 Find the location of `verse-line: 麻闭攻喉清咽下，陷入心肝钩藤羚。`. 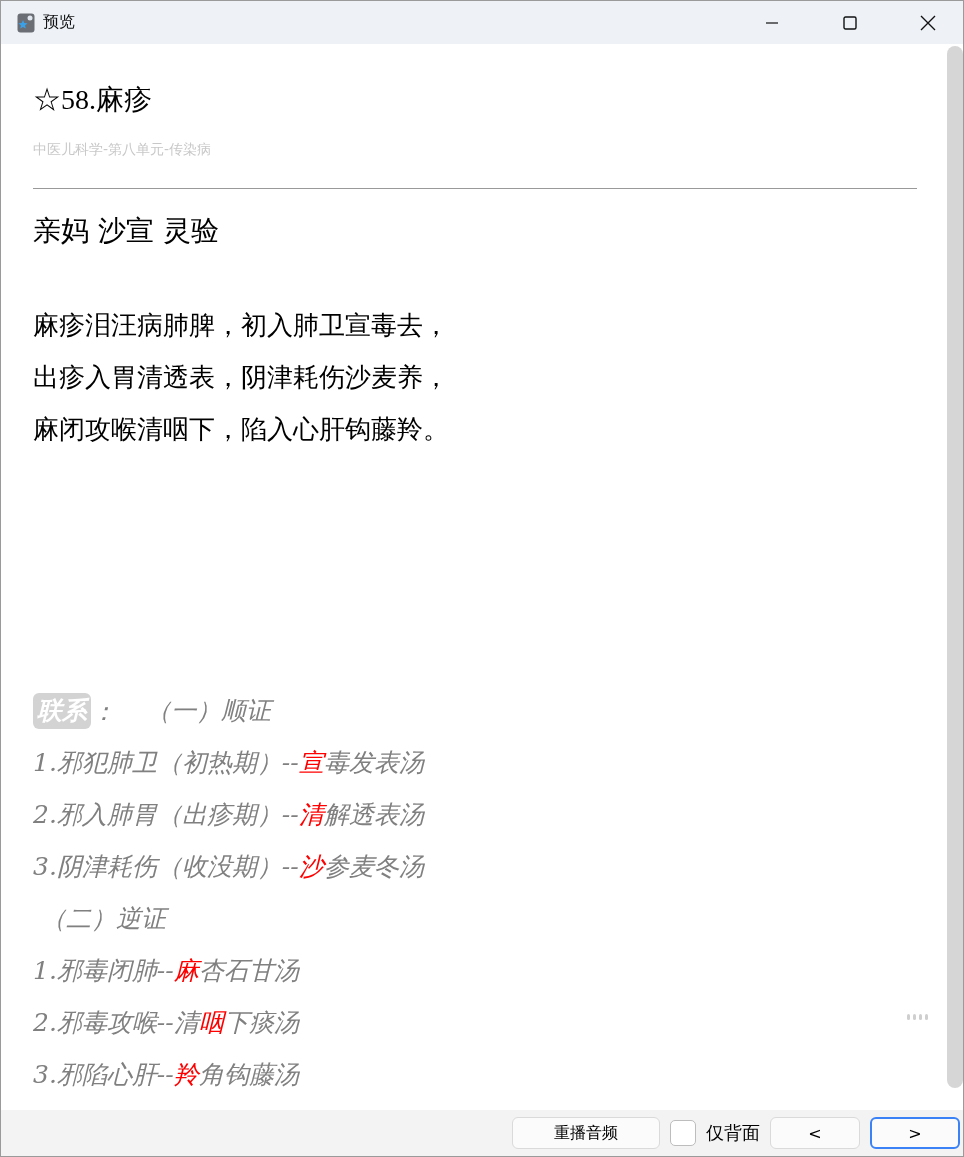

verse-line: 麻闭攻喉清咽下，陷入心肝钩藤羚。 is located at coordinates (241, 429).